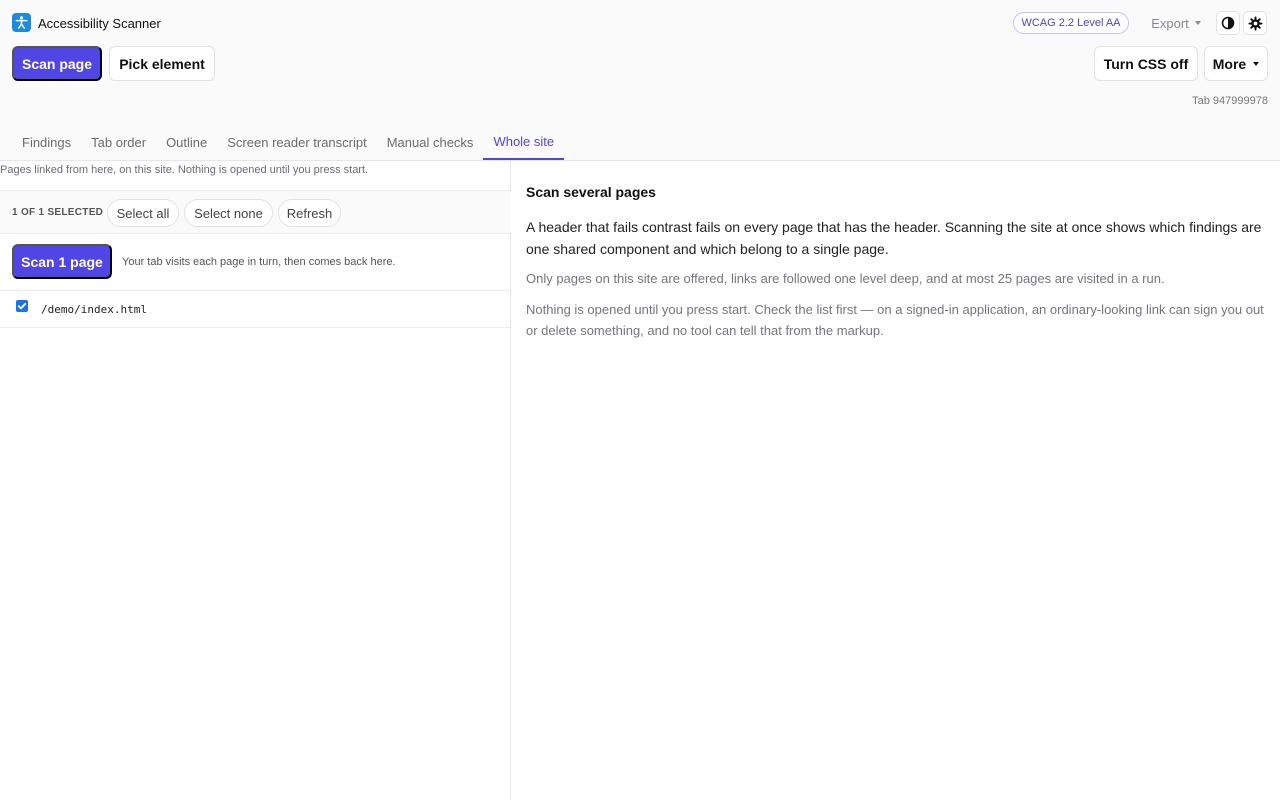 This screenshot has height=800, width=1280. Describe the element at coordinates (591, 192) in the screenshot. I see `info-title: Scan several pages` at that location.